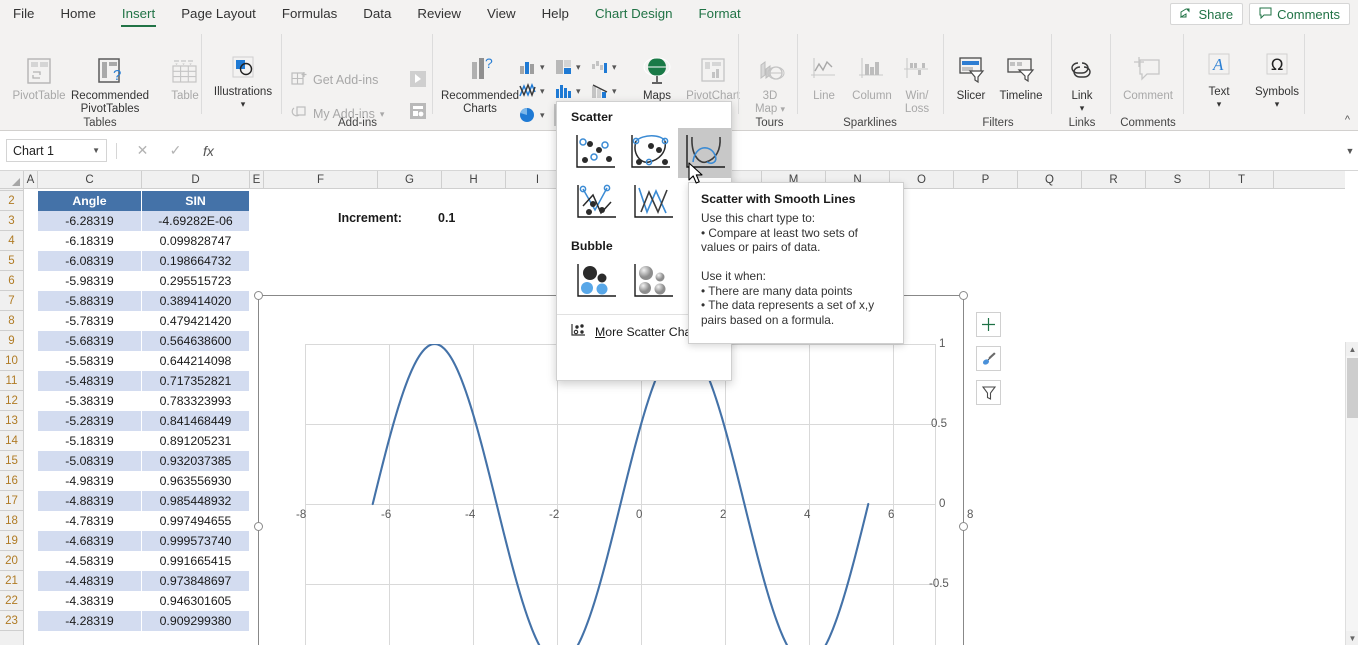  What do you see at coordinates (90, 241) in the screenshot?
I see `cell-angle: -6.18319` at bounding box center [90, 241].